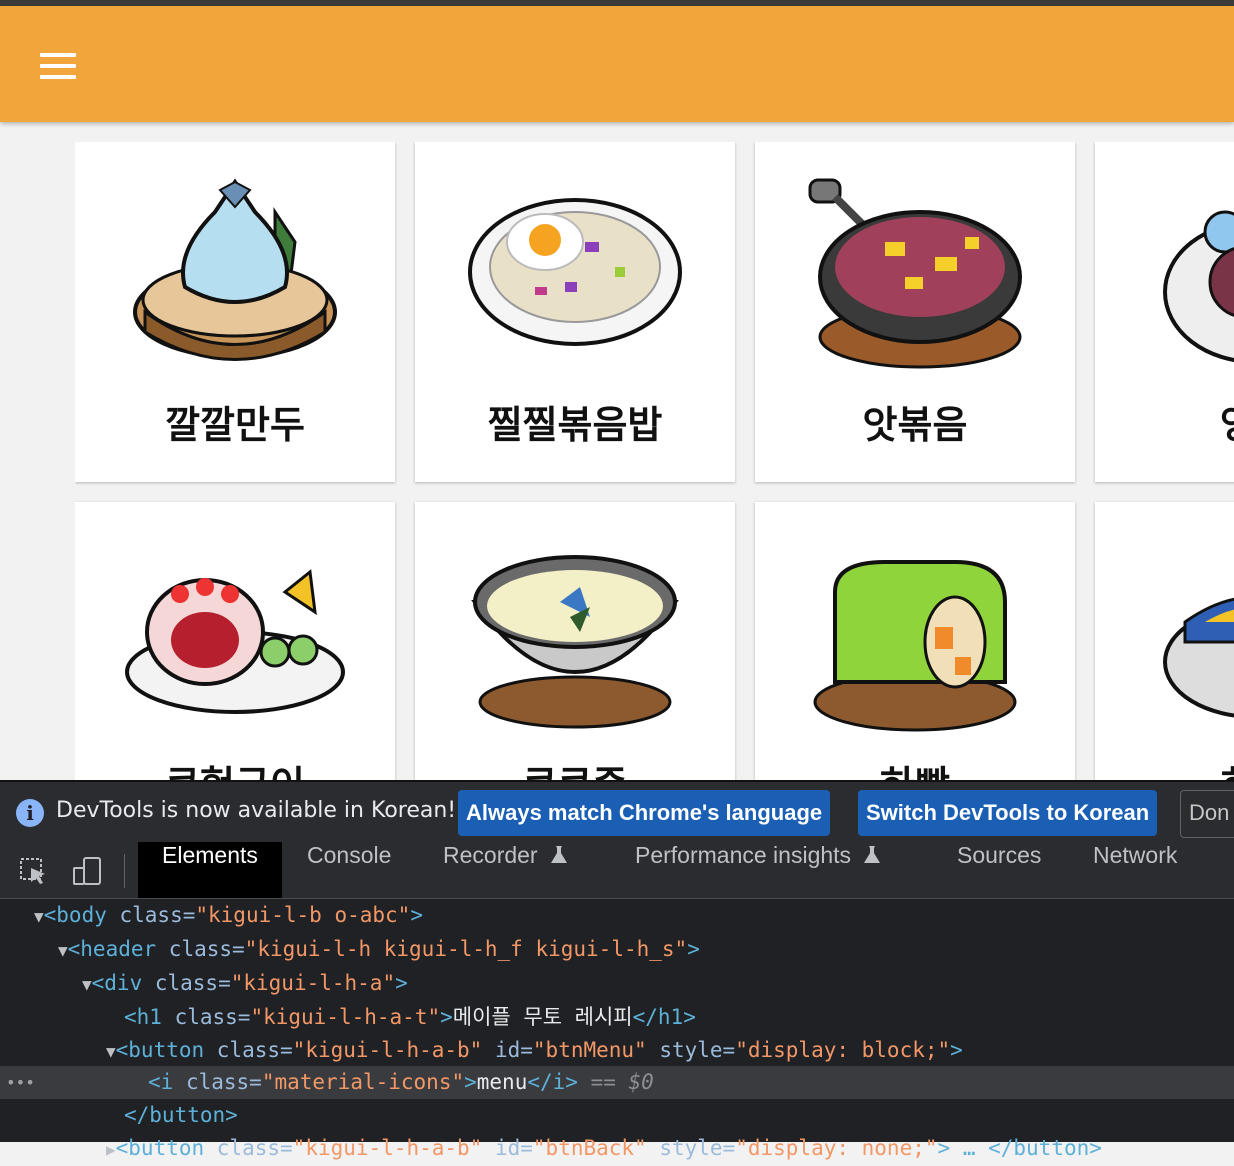 This screenshot has width=1234, height=1166. I want to click on recipe-card: 엉엉, so click(1164, 312).